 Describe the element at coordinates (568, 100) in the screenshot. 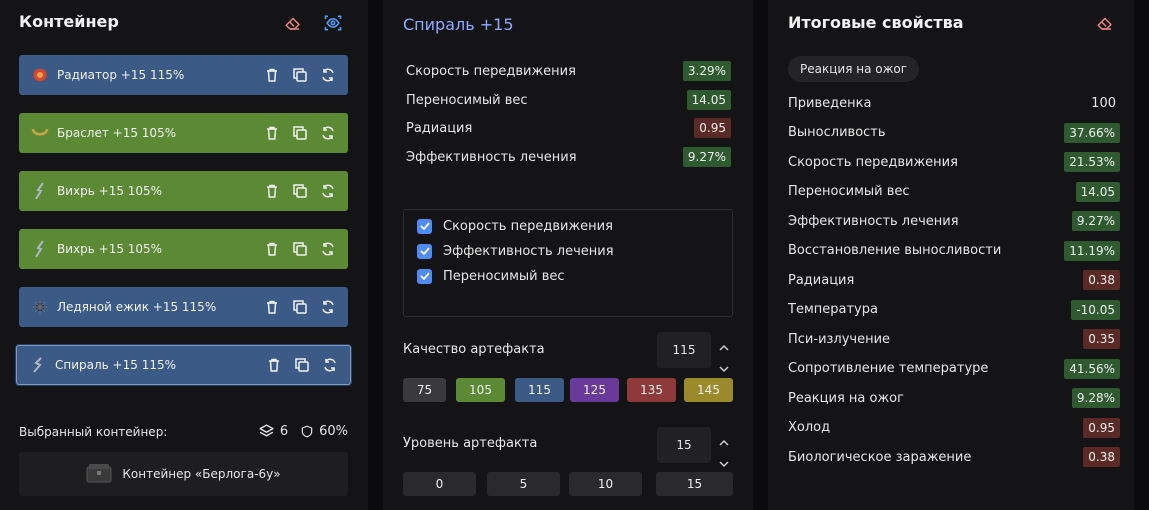

I see `artifact-property-row: Переносимый вес 14.05` at that location.